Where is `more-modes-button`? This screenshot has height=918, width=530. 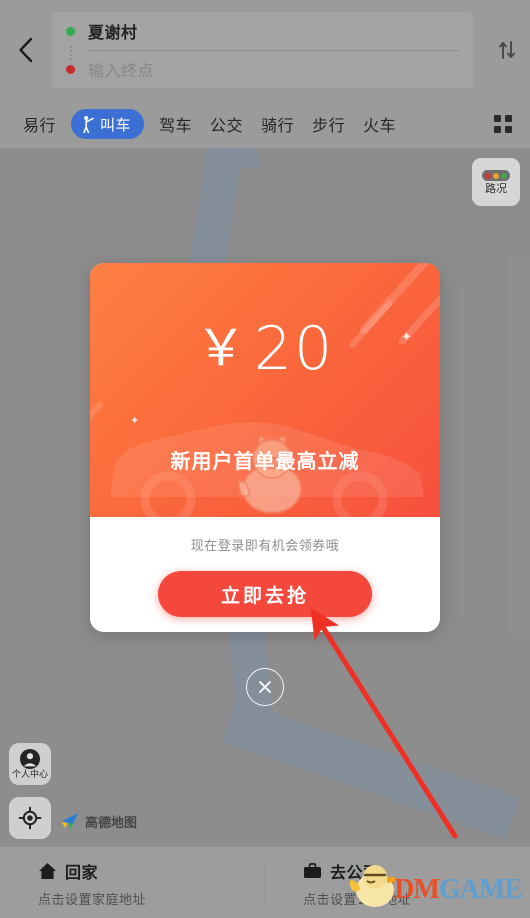
more-modes-button is located at coordinates (503, 124).